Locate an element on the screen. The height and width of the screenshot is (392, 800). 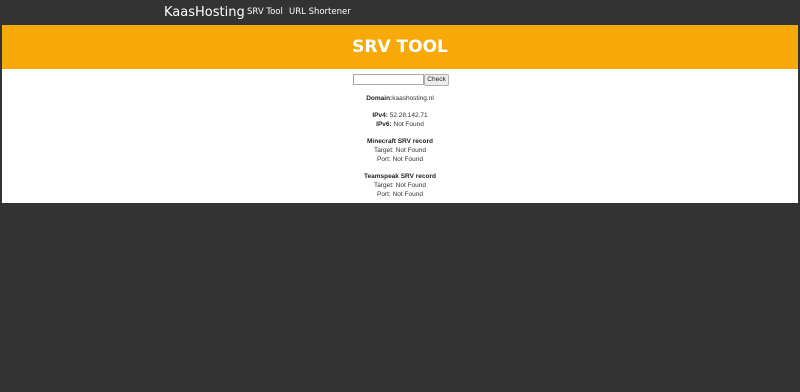
hero-banner: SRV TOOL is located at coordinates (400, 47).